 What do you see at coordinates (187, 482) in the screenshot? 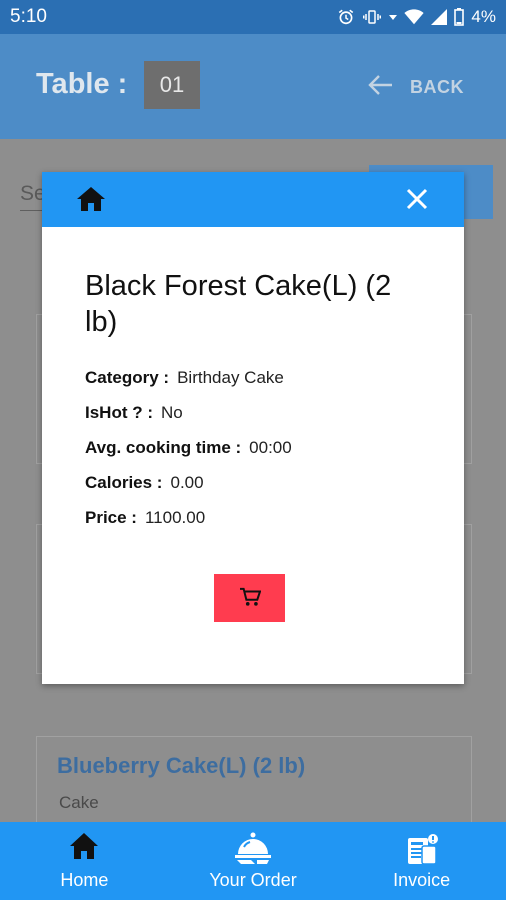
I see `calories-value: 0.00` at bounding box center [187, 482].